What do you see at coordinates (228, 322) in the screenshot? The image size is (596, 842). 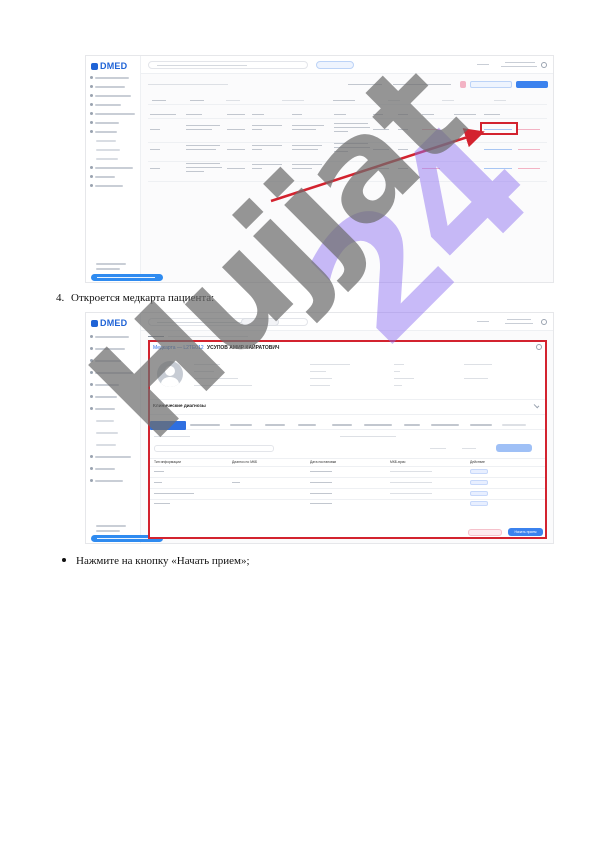 I see `search-input` at bounding box center [228, 322].